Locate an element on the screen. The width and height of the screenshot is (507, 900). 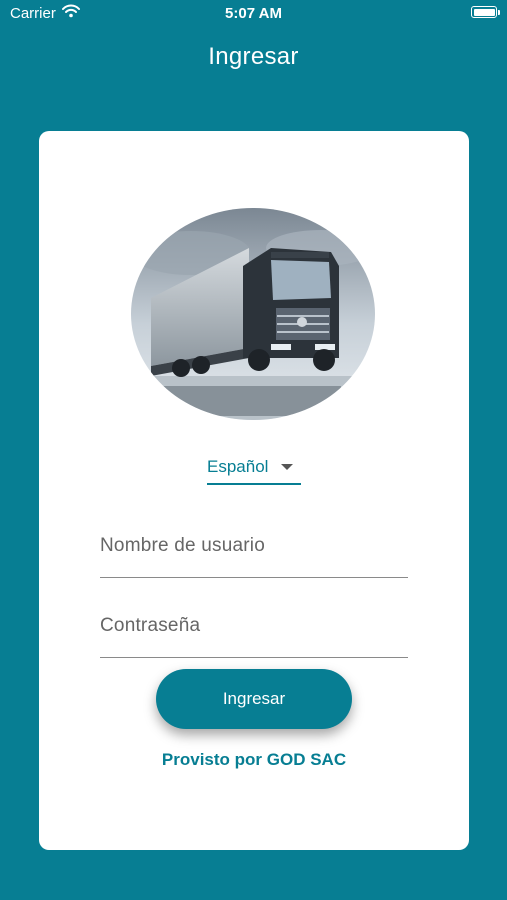
username-field: Nombre de usuario is located at coordinates (254, 548).